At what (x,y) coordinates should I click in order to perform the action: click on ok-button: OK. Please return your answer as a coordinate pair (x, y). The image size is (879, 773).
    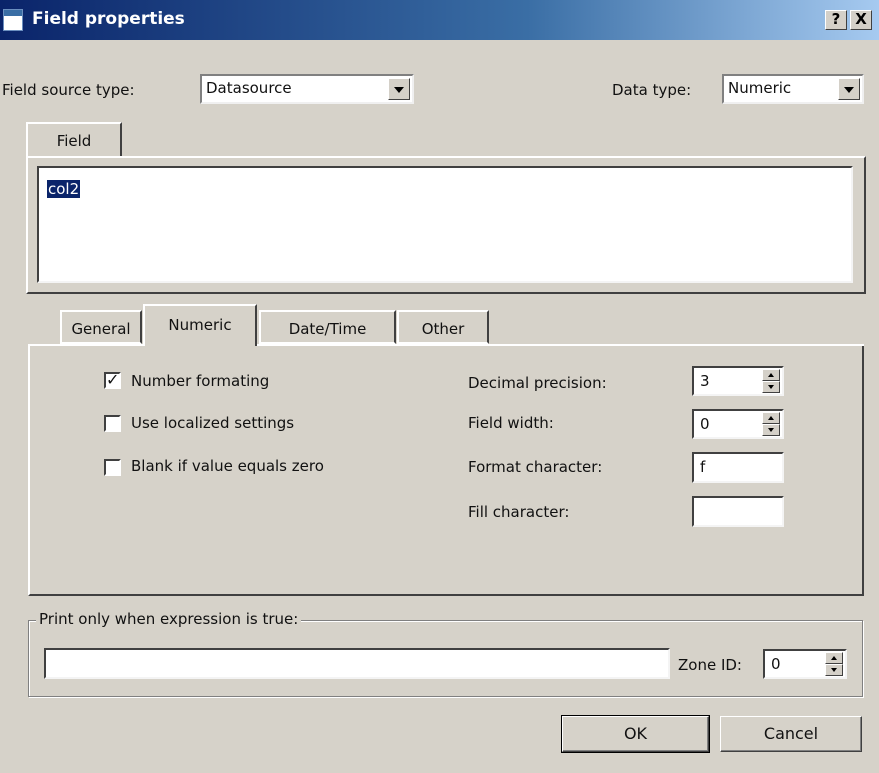
    Looking at the image, I should click on (635, 734).